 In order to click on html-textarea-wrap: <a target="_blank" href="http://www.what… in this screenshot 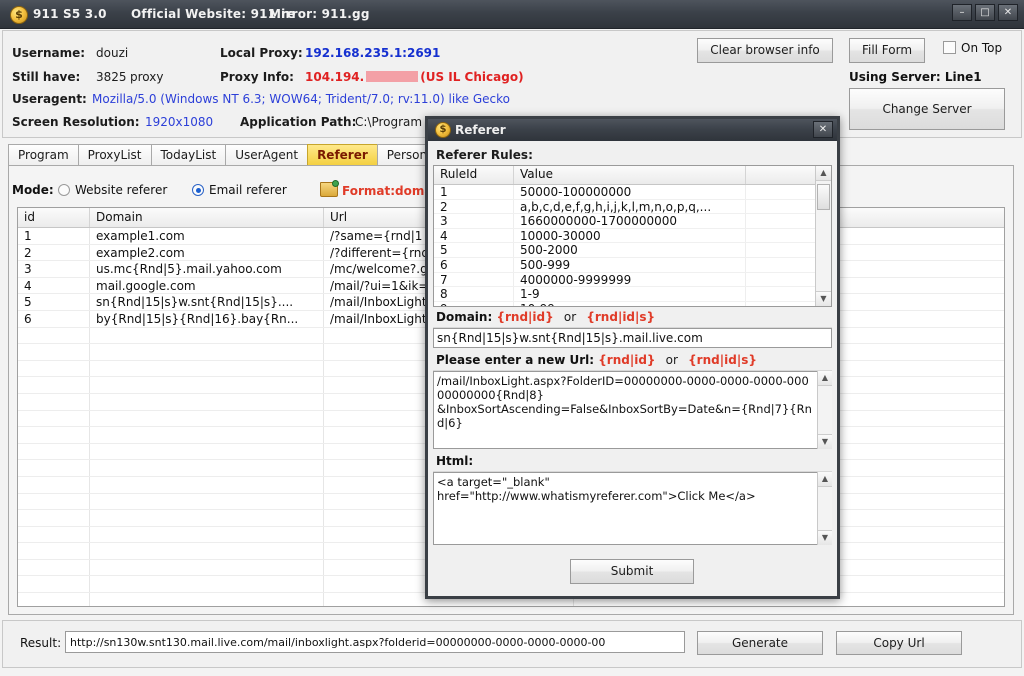, I will do `click(632, 508)`.